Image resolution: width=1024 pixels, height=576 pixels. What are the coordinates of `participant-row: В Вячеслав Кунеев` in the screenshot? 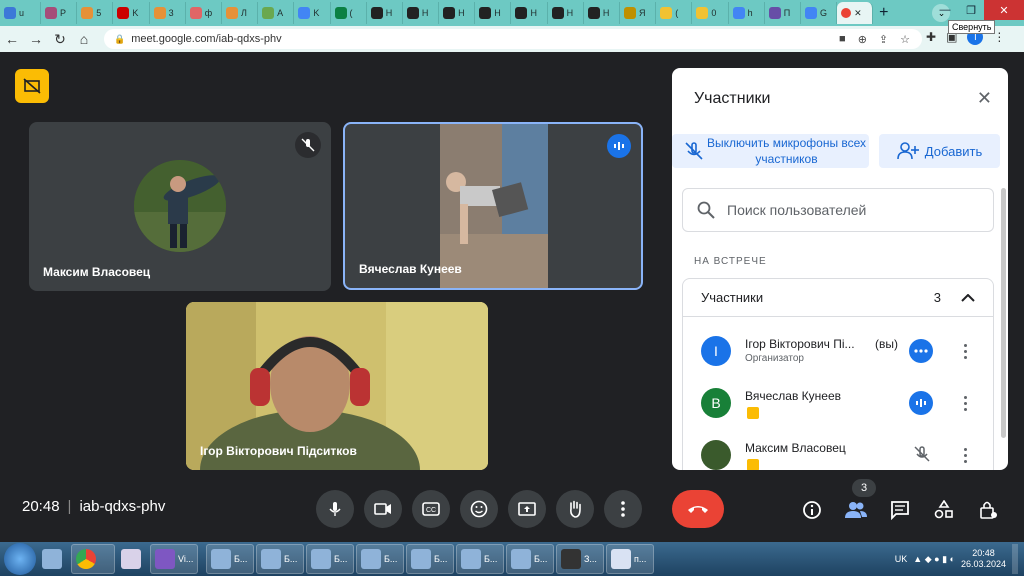 It's located at (846, 403).